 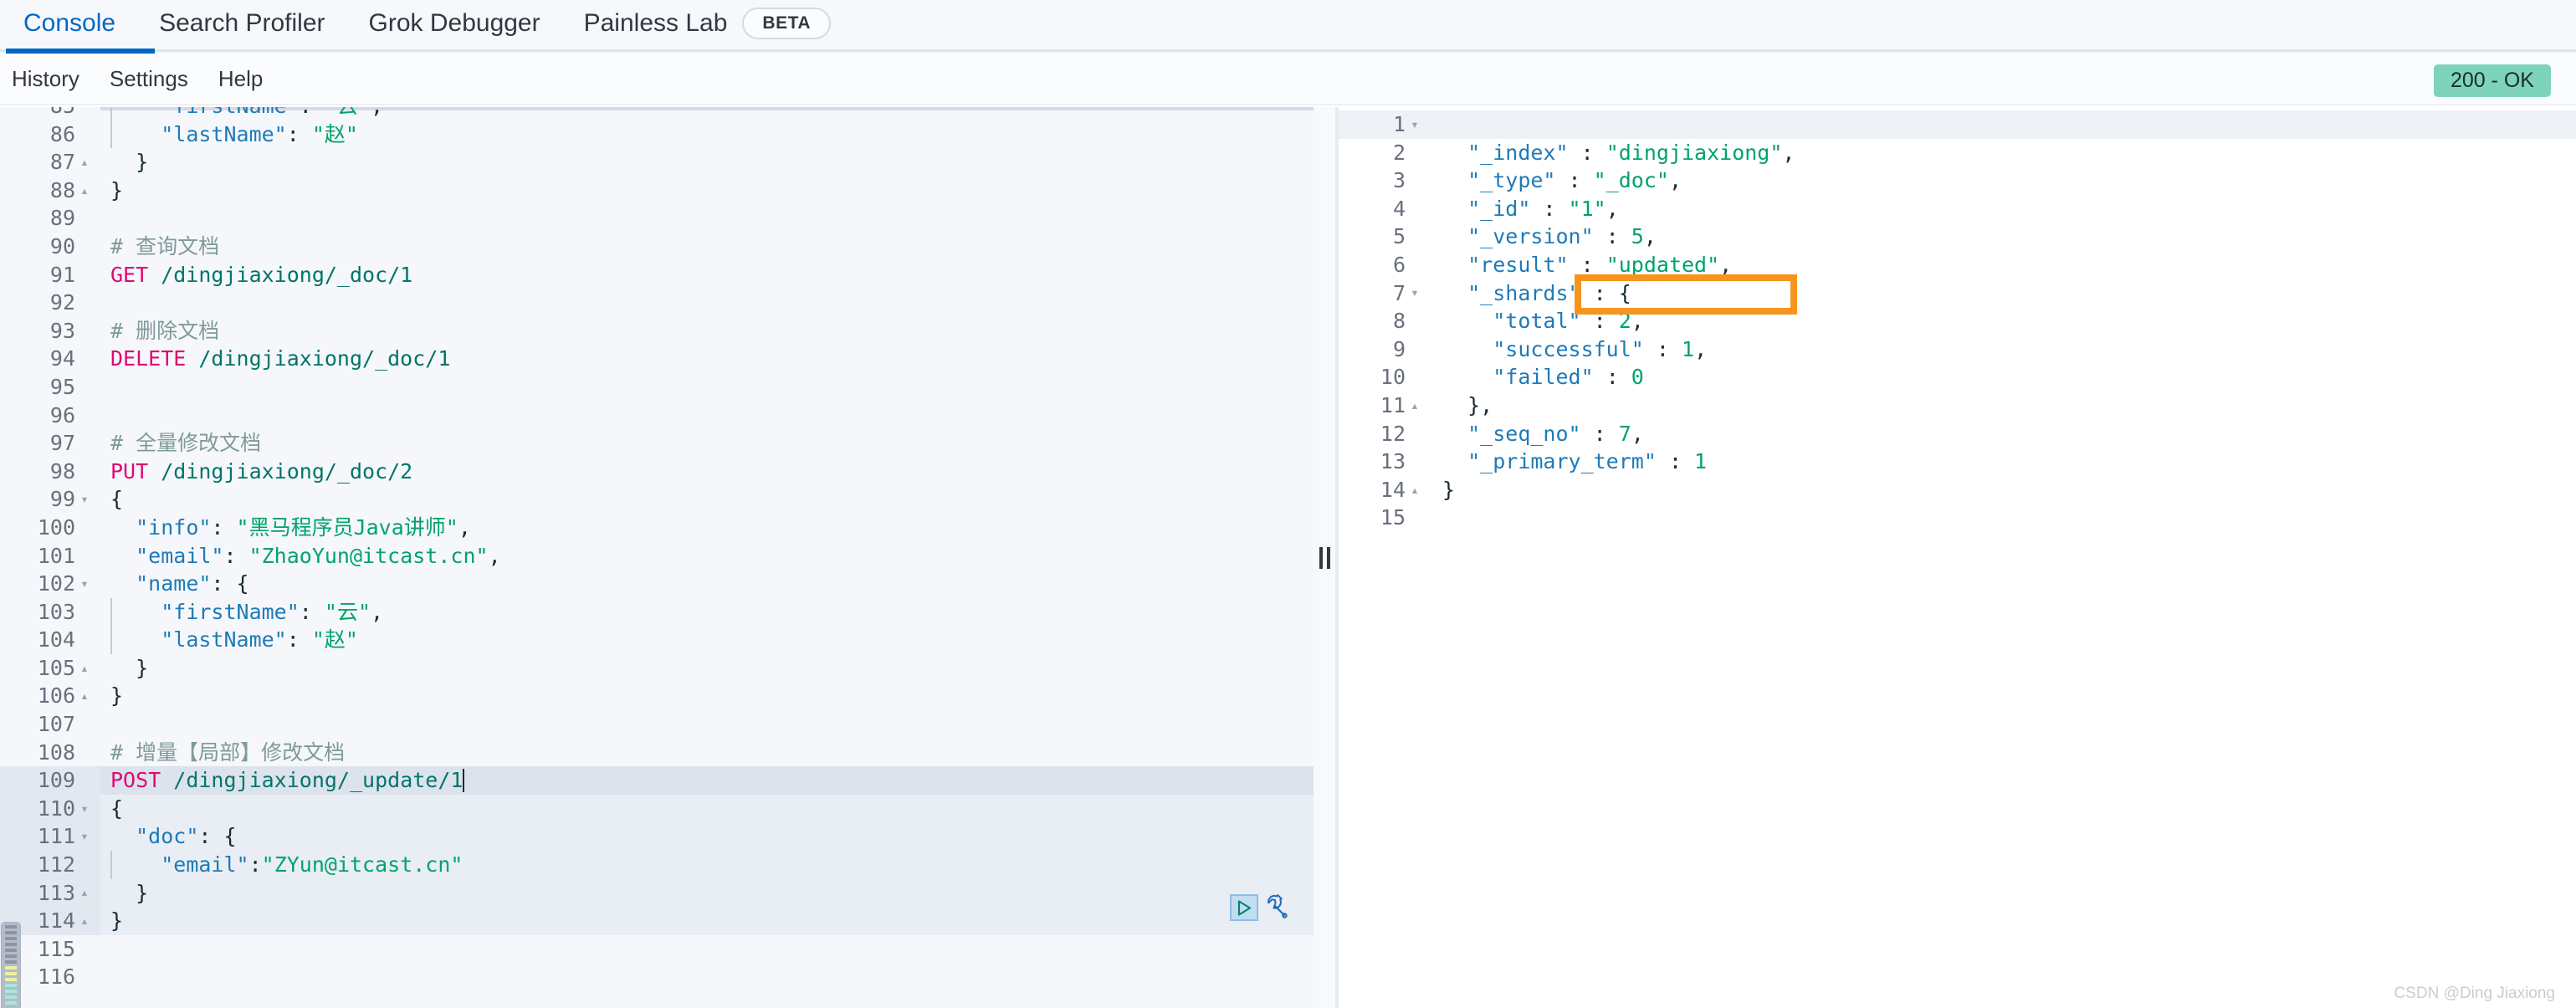 What do you see at coordinates (1385, 293) in the screenshot?
I see `line-number-gutter: 7 ▾` at bounding box center [1385, 293].